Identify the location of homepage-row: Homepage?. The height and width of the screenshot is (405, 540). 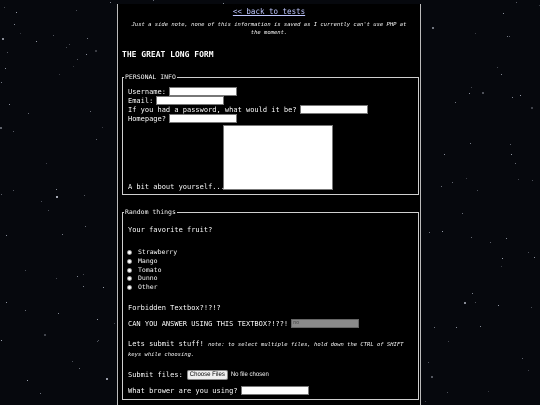
(182, 118).